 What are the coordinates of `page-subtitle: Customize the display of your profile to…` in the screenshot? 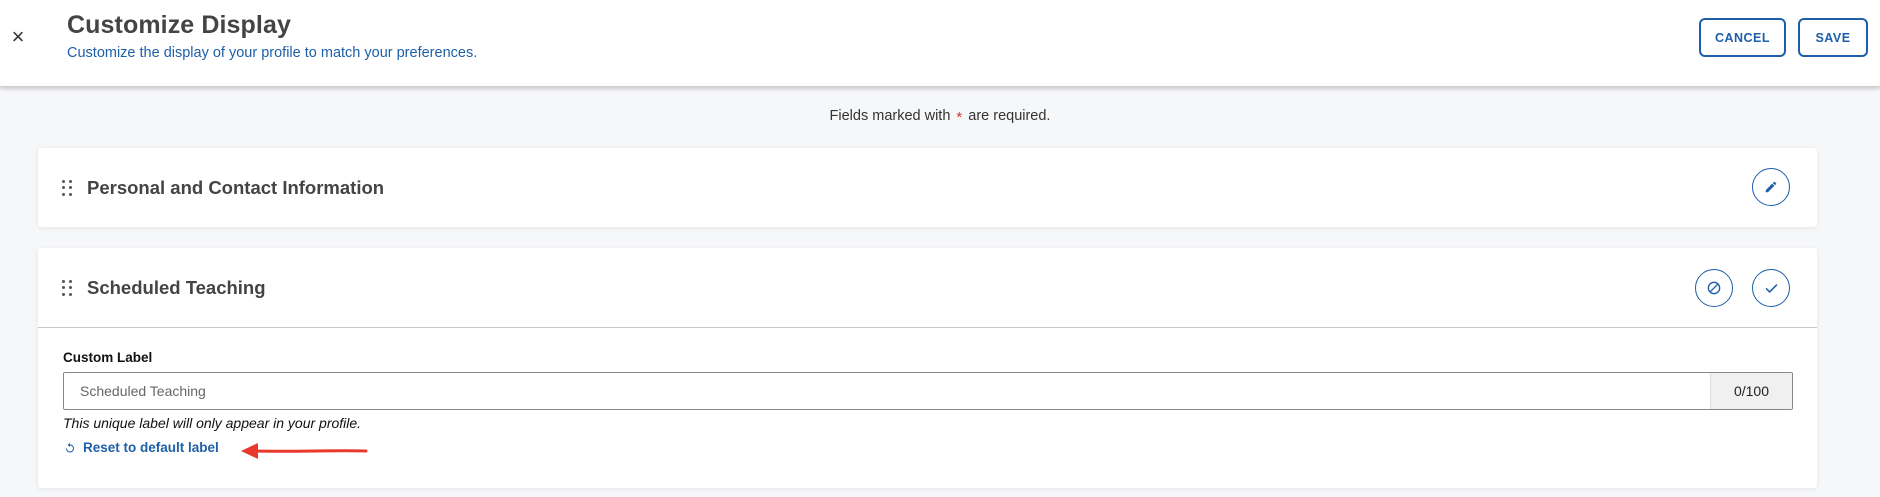 It's located at (272, 53).